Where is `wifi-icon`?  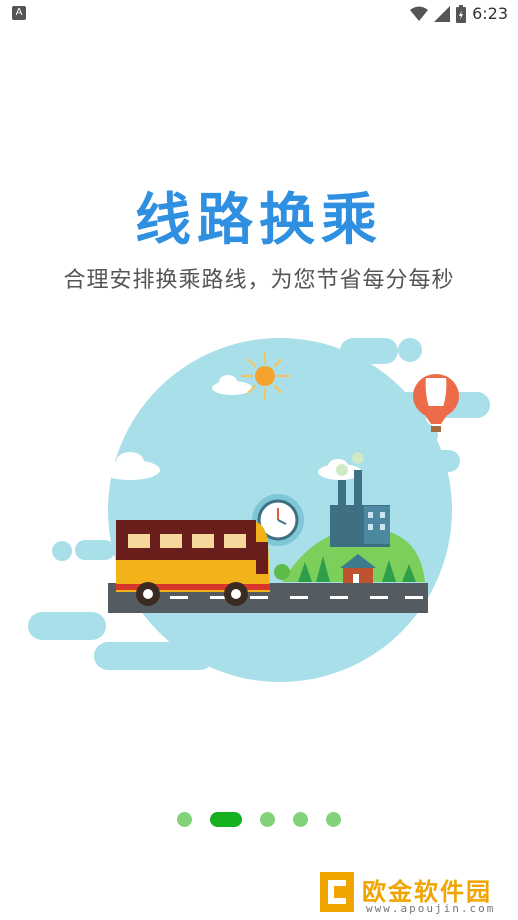 wifi-icon is located at coordinates (419, 13).